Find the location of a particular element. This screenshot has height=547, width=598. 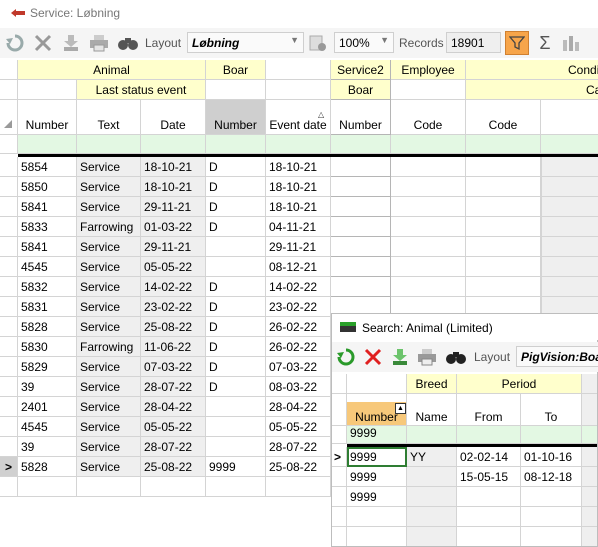

chart-icon is located at coordinates (572, 43).